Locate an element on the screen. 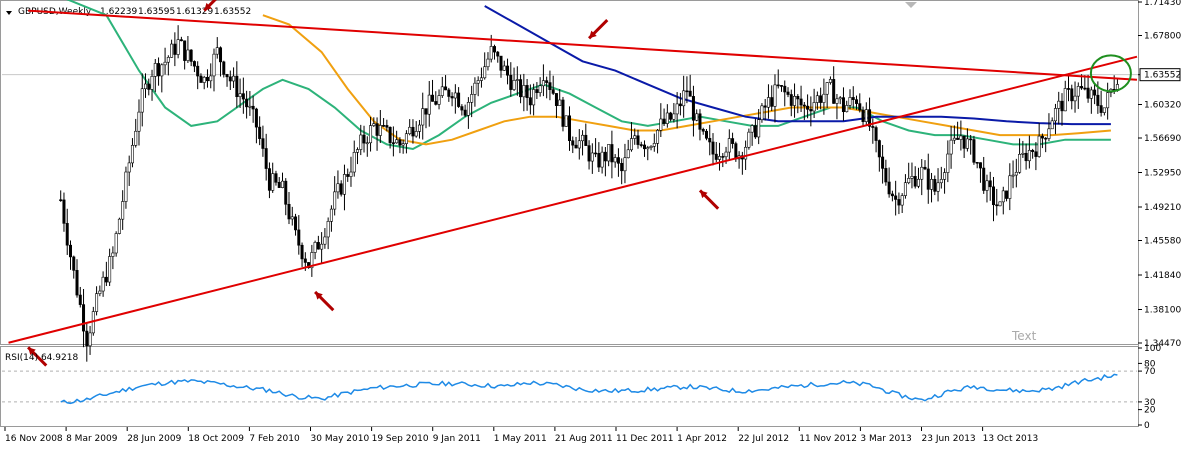  time-tick-label: 7 Feb 2010 is located at coordinates (274, 439).